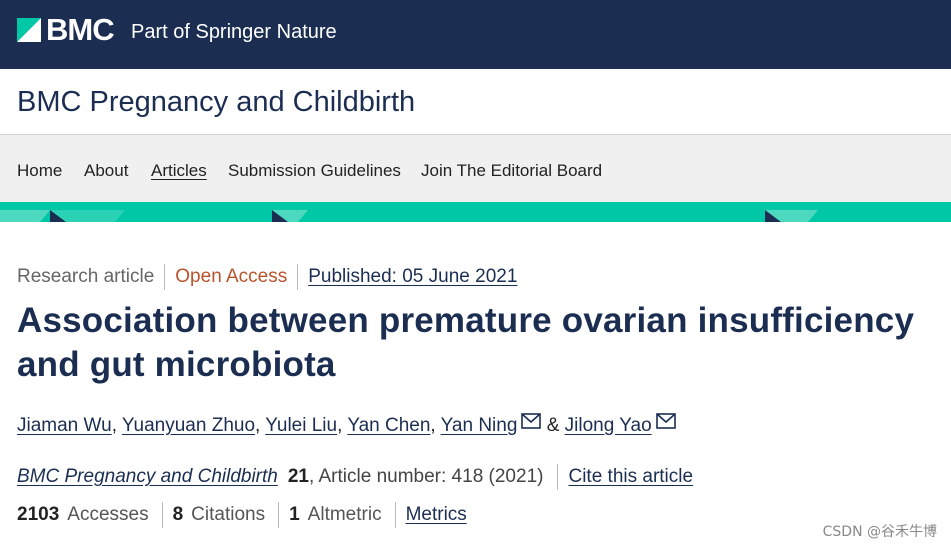 This screenshot has height=552, width=951. I want to click on author-link: Yan Chen, so click(388, 425).